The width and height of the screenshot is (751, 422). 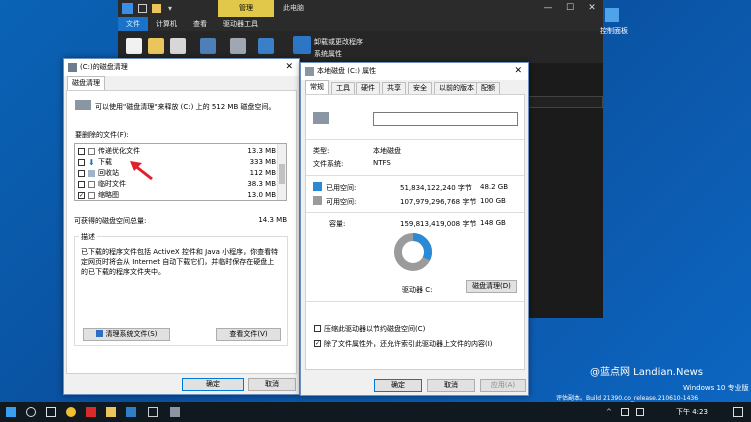 I want to click on site-watermark: @蓝点网 Landian.News, so click(x=647, y=372).